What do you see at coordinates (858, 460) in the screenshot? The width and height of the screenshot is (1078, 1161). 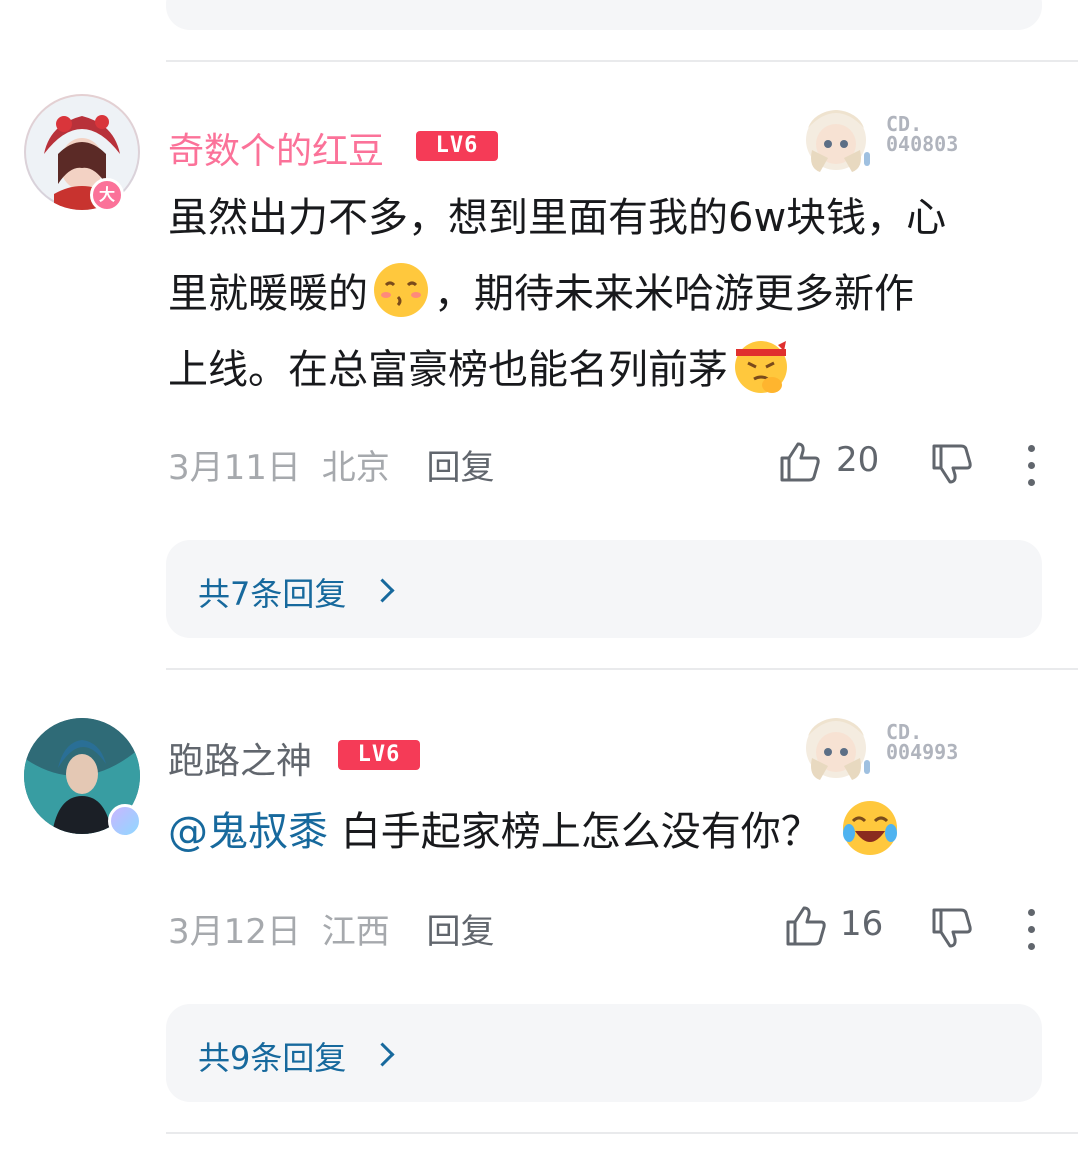 I see `like-count: 20` at bounding box center [858, 460].